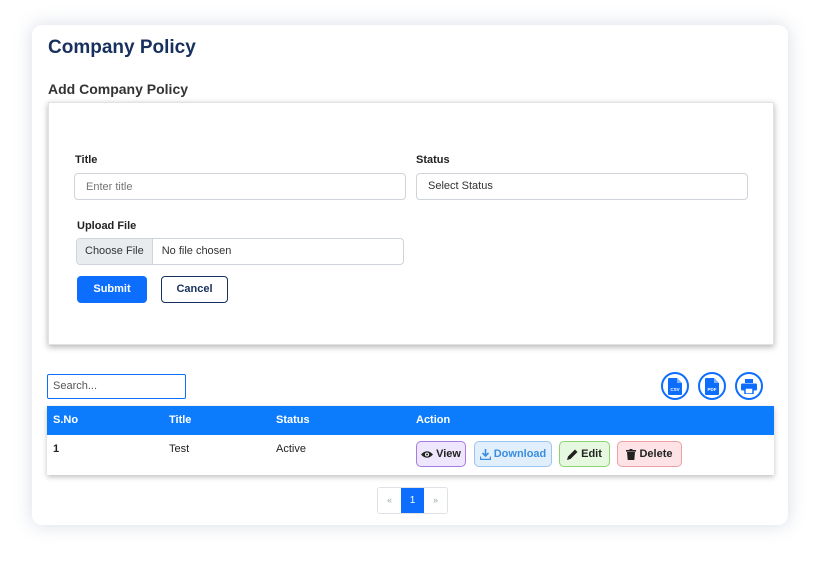 The width and height of the screenshot is (819, 561). What do you see at coordinates (115, 251) in the screenshot?
I see `choose-file-button: Choose File` at bounding box center [115, 251].